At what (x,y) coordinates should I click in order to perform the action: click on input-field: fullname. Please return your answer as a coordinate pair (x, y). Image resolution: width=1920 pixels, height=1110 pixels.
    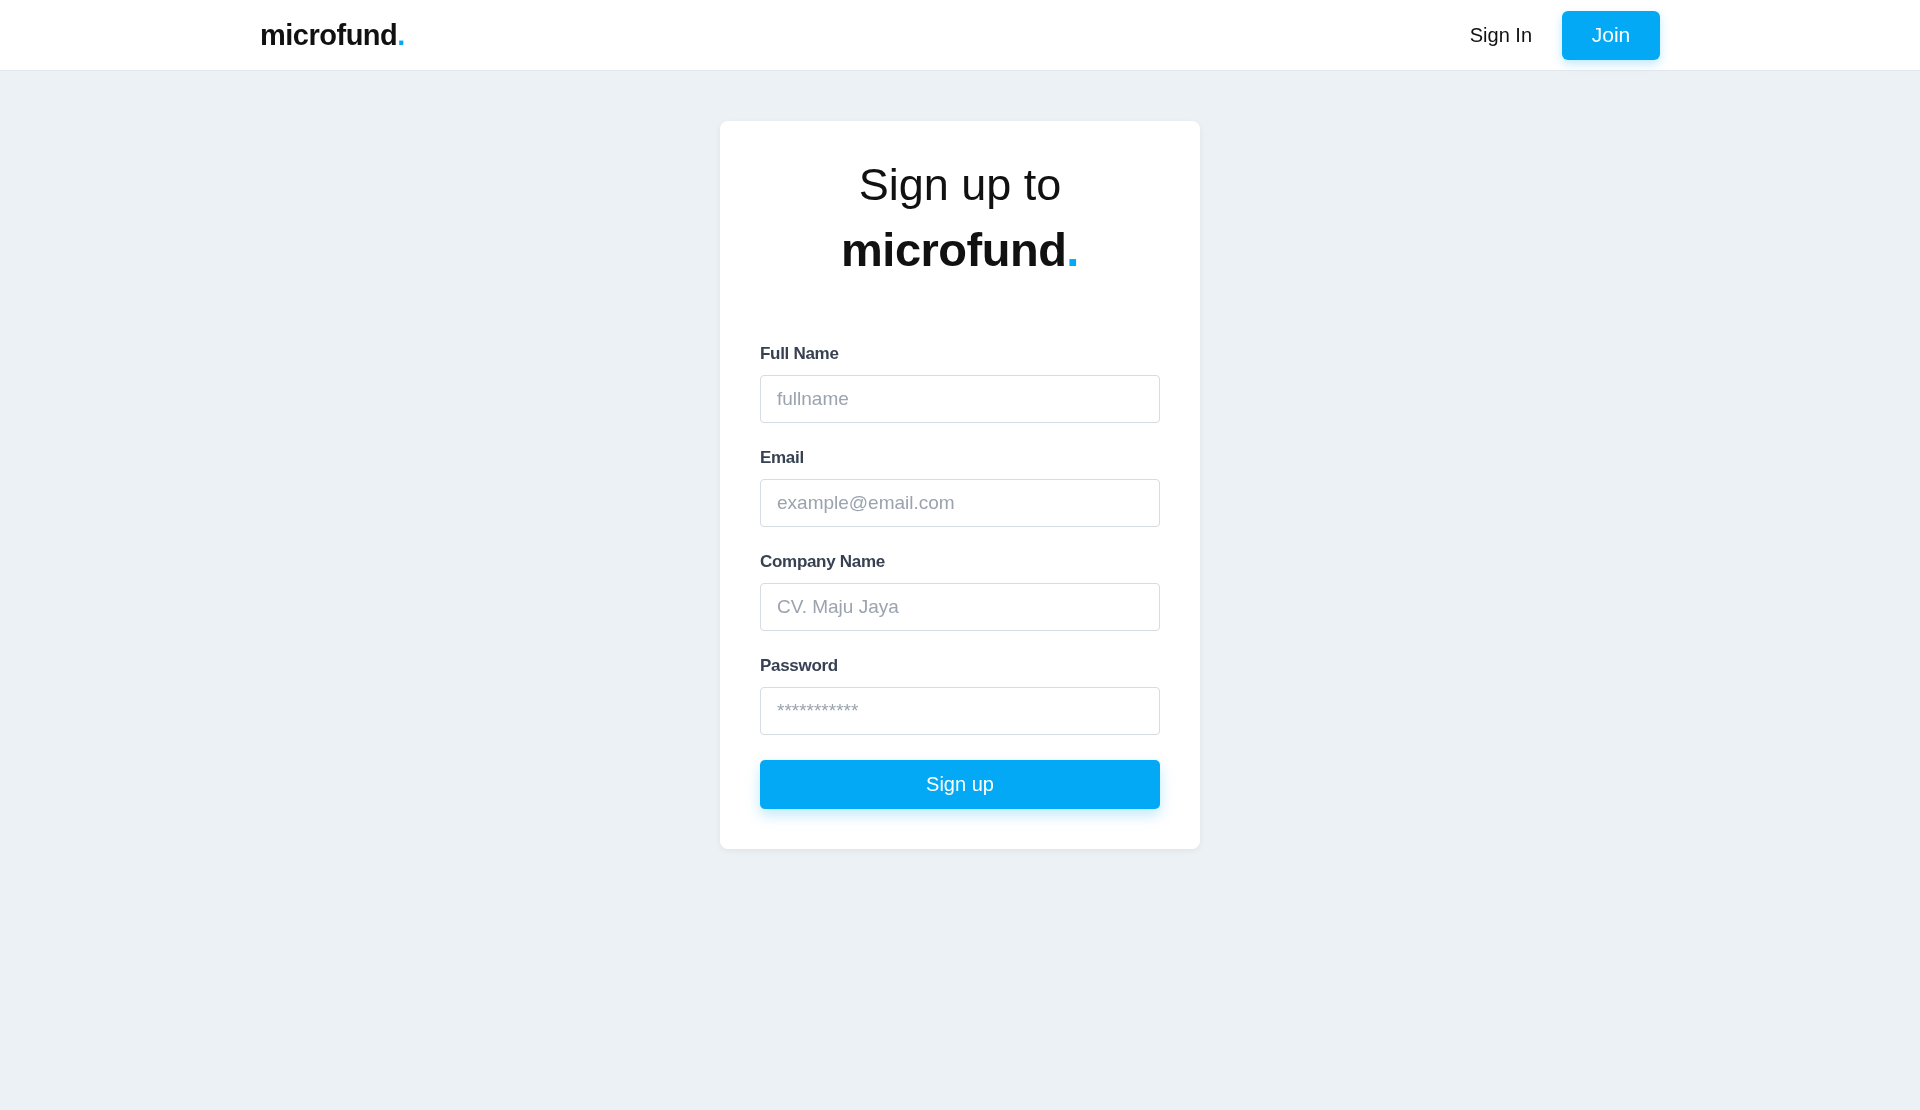
    Looking at the image, I should click on (960, 399).